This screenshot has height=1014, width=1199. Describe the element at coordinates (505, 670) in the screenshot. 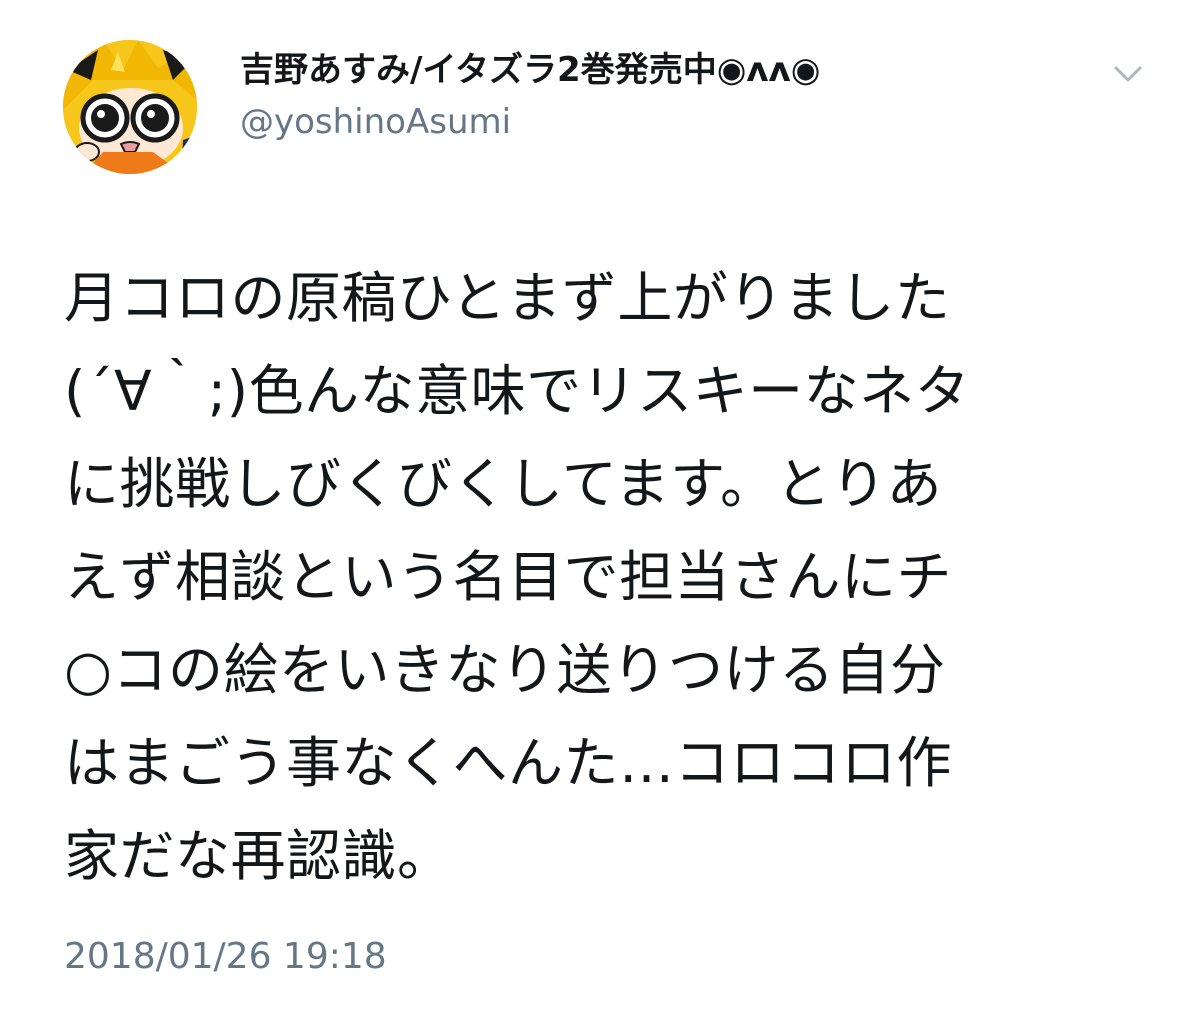

I see `tweet-text-line: ○コの絵をいきなり送りつける自分` at that location.